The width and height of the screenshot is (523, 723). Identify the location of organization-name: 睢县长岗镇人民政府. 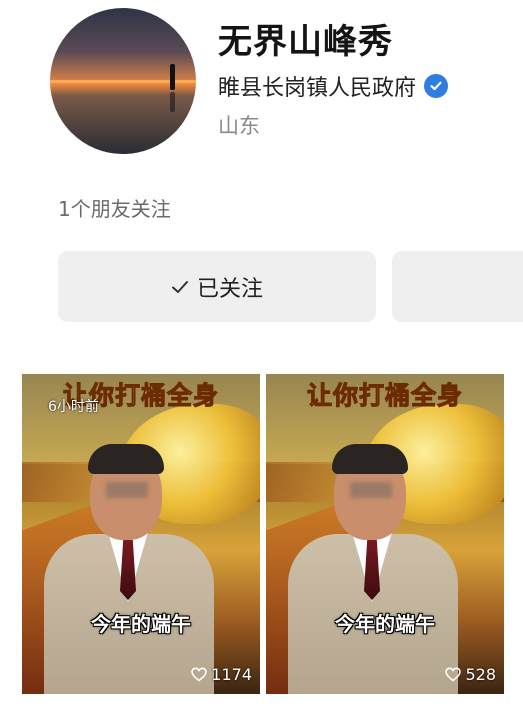
(317, 88).